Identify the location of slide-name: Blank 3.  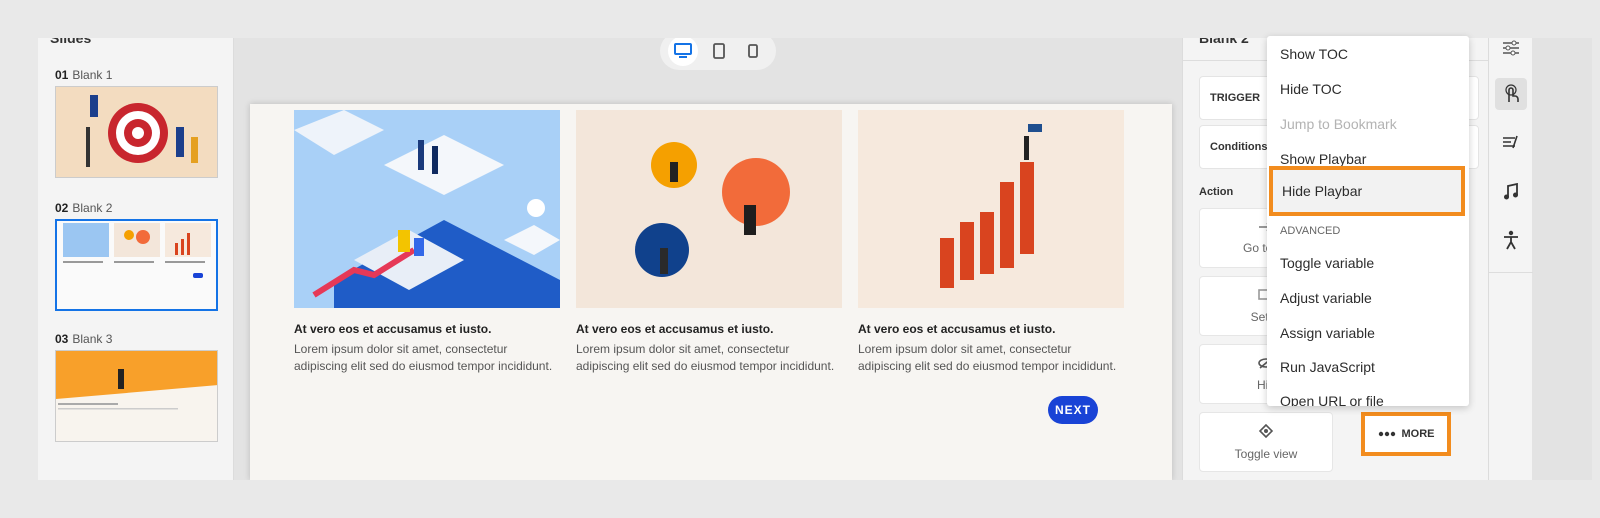
(92, 339).